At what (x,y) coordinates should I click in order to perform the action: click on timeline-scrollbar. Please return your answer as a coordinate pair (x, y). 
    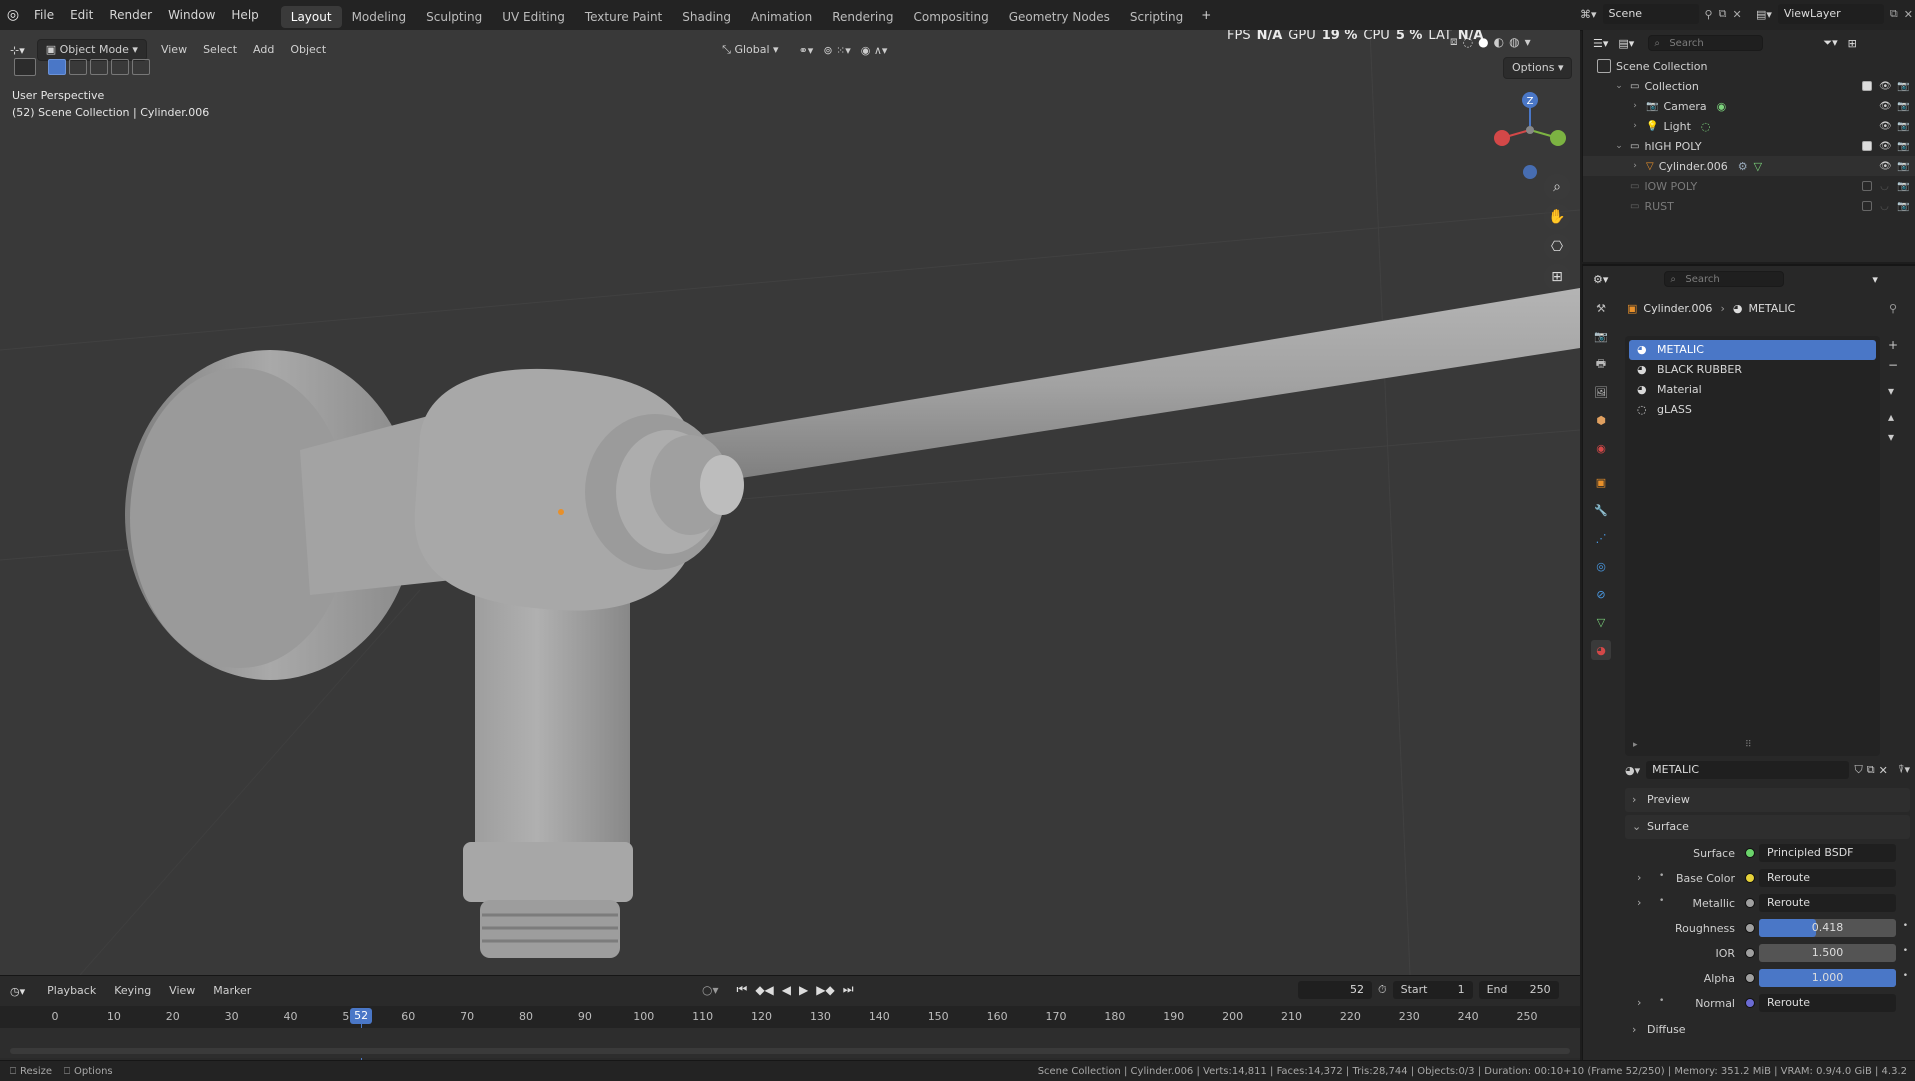
    Looking at the image, I should click on (790, 1051).